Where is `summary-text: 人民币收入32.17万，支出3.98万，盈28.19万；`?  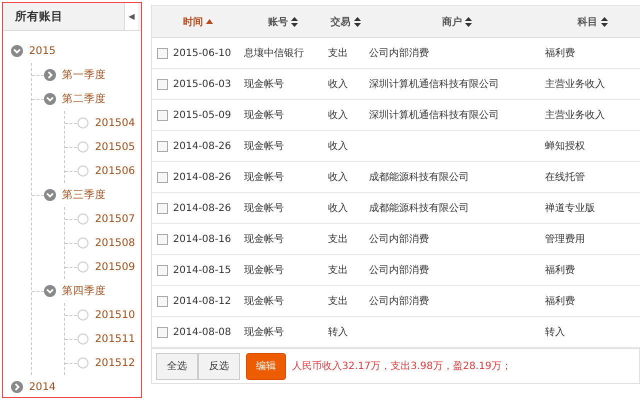 summary-text: 人民币收入32.17万，支出3.98万，盈28.19万； is located at coordinates (402, 366).